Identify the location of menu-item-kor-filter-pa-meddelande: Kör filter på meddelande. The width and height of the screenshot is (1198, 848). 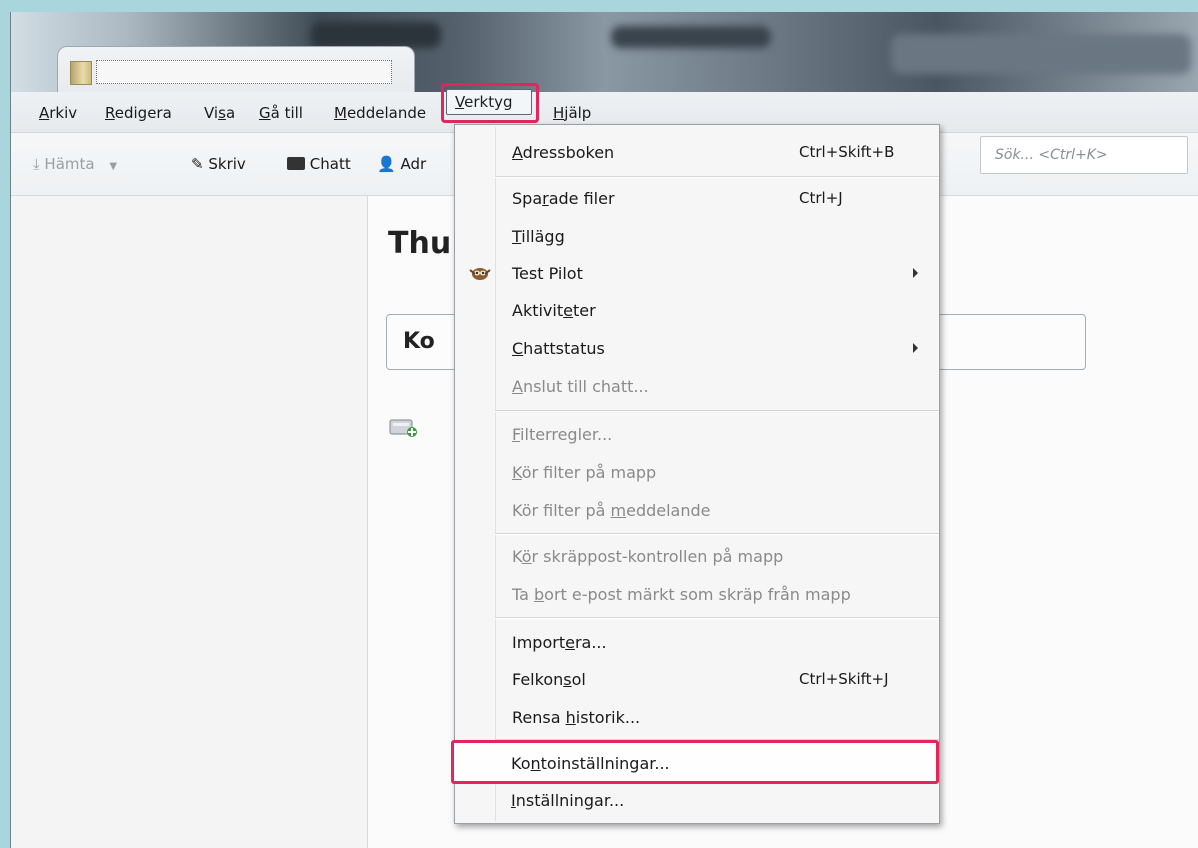
(611, 510).